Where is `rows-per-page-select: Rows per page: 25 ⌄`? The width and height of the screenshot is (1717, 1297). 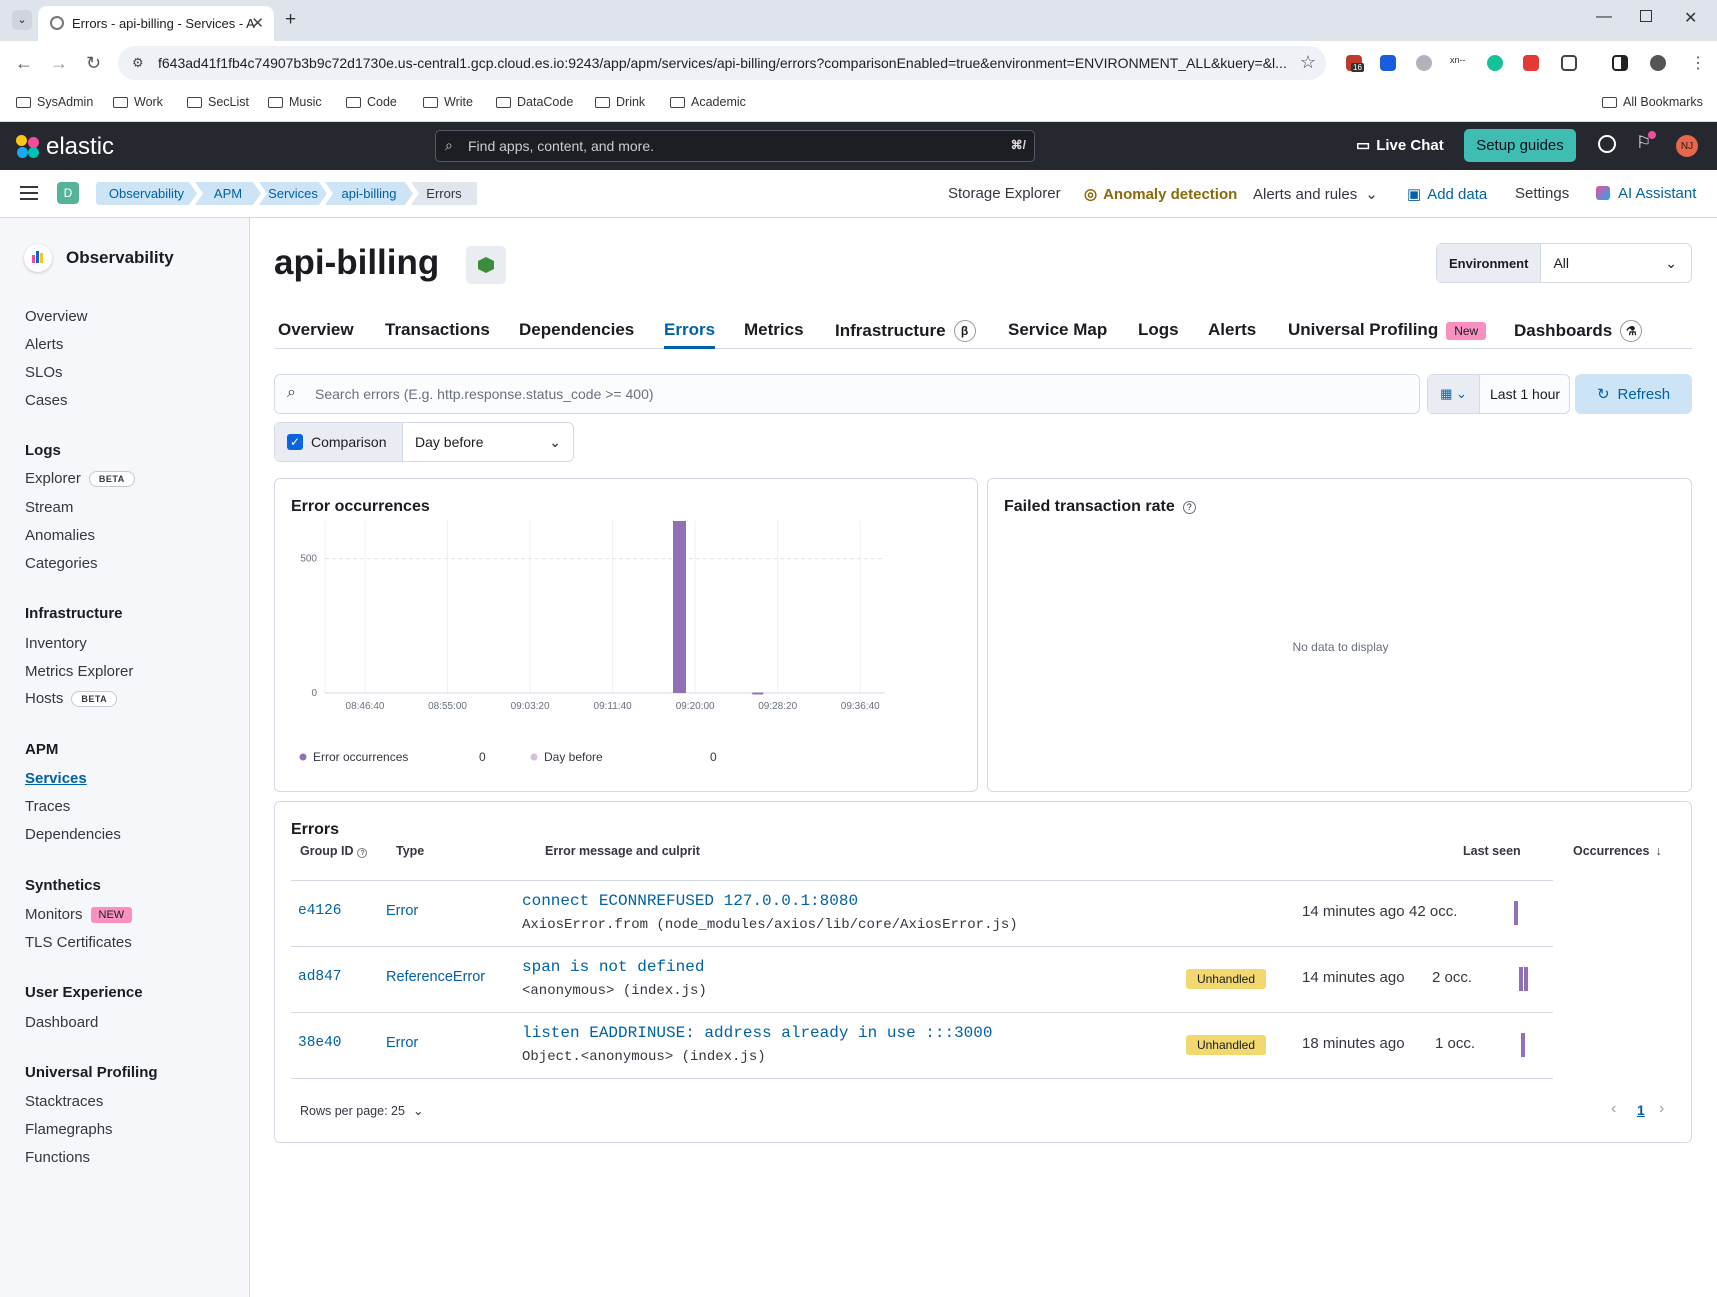 rows-per-page-select: Rows per page: 25 ⌄ is located at coordinates (361, 1110).